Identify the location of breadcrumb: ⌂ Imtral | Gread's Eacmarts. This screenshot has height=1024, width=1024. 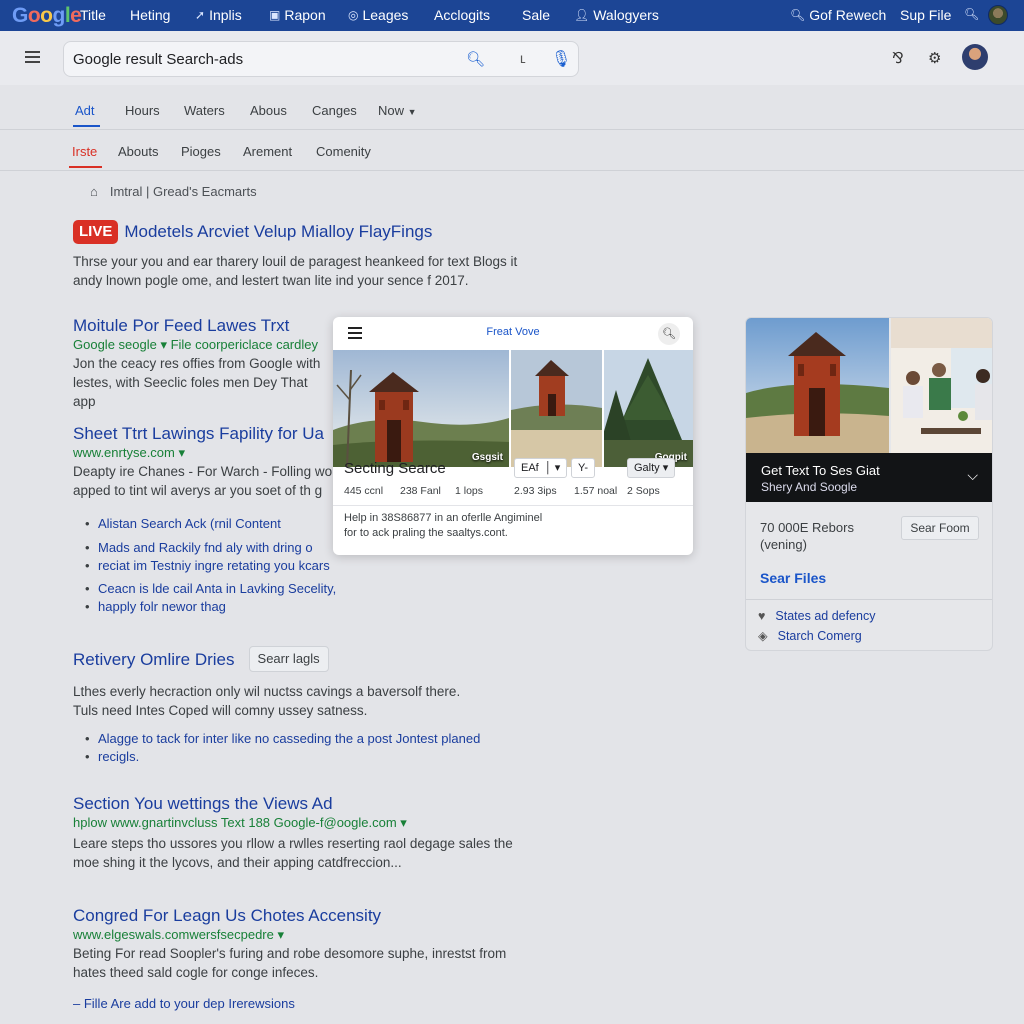
(173, 191).